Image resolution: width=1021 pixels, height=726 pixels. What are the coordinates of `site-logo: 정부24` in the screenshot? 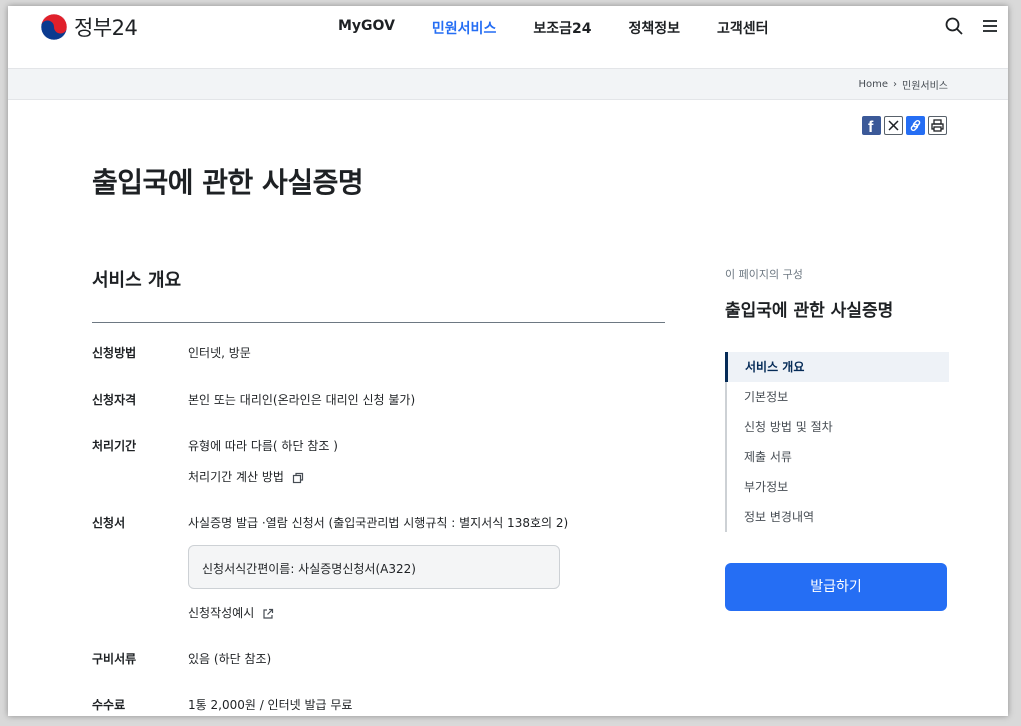 It's located at (89, 27).